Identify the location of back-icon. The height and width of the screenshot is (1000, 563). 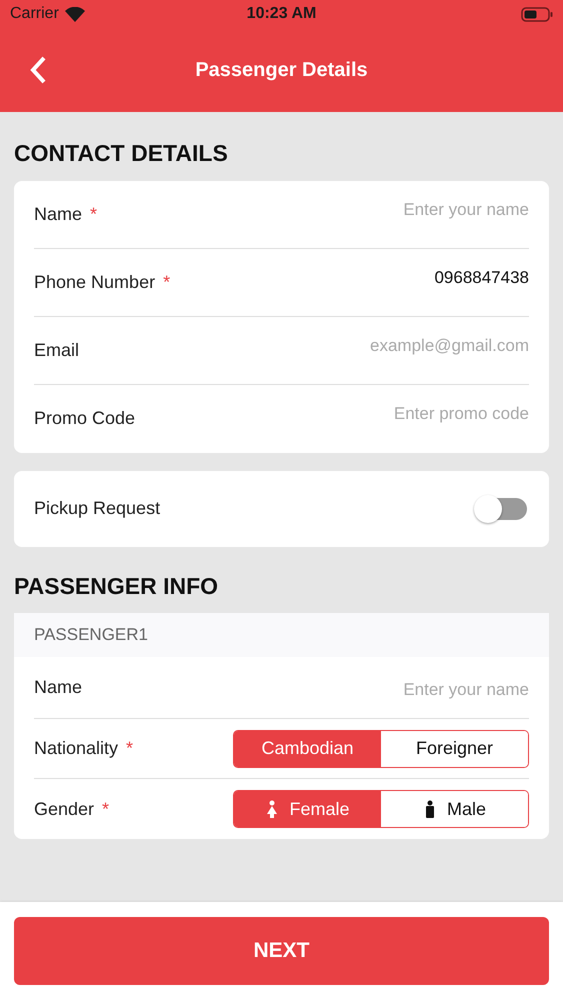
(38, 70).